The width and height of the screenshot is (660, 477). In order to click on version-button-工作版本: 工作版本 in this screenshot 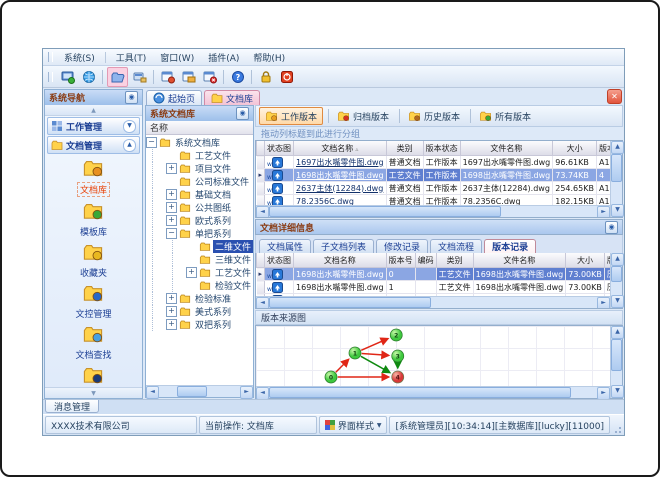, I will do `click(291, 116)`.